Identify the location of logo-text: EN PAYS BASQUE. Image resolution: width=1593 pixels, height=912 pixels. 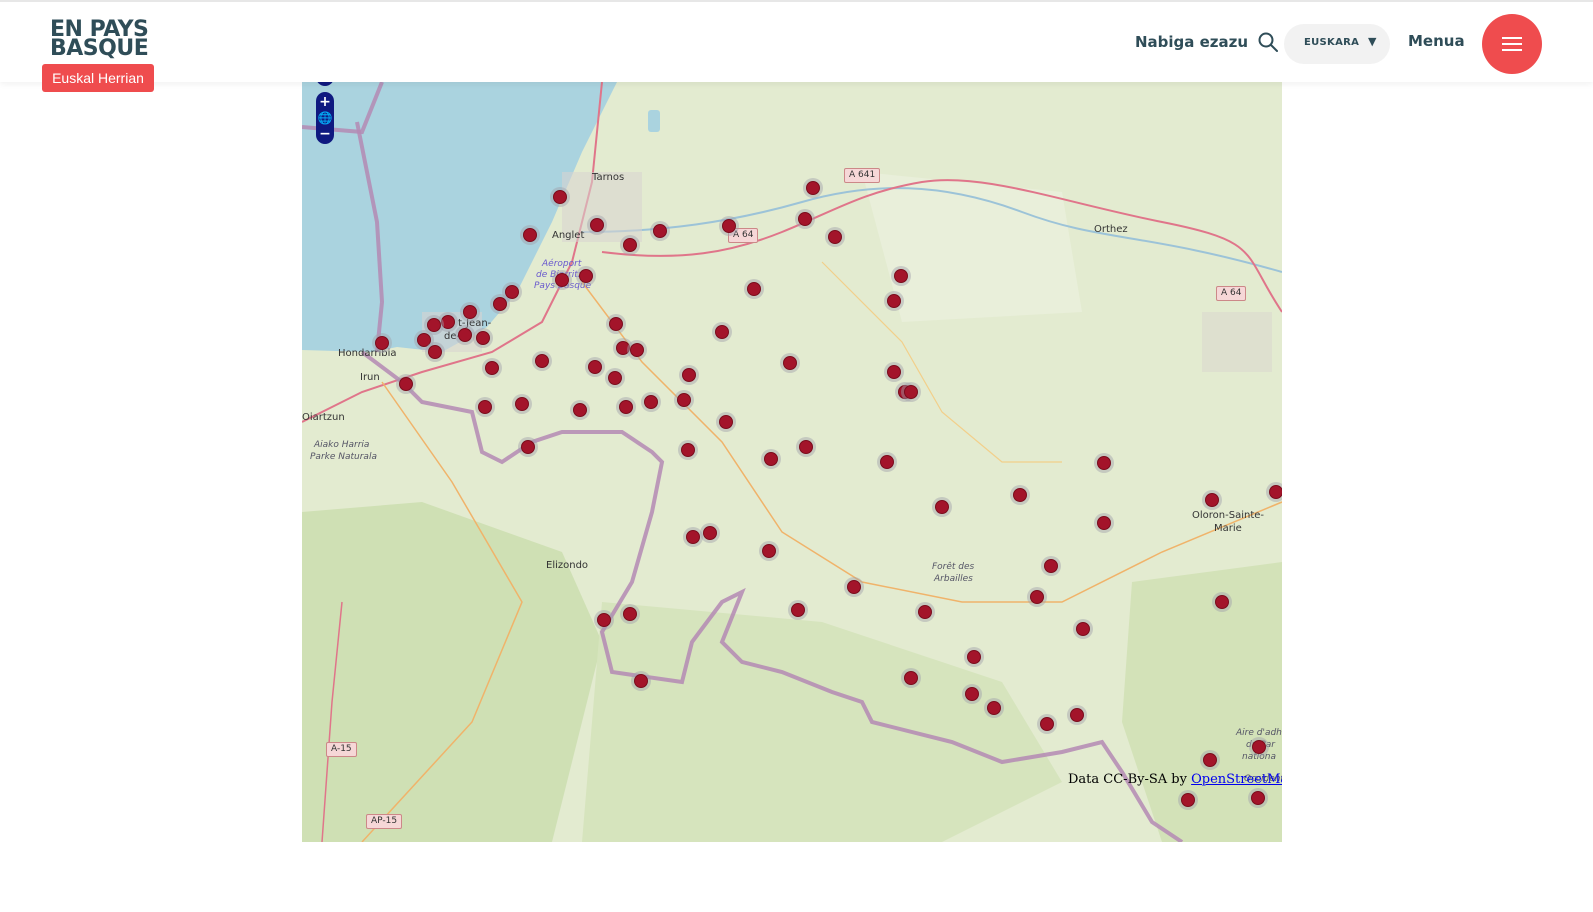
(99, 39).